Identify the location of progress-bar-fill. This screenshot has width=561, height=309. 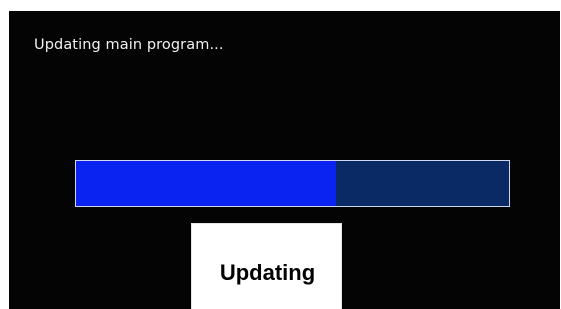
(206, 183).